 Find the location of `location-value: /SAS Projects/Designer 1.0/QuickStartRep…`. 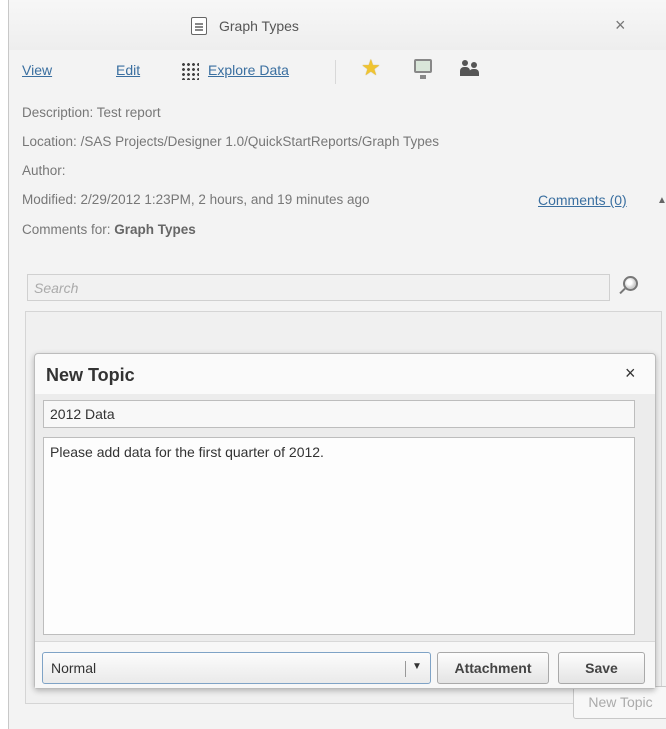

location-value: /SAS Projects/Designer 1.0/QuickStartRep… is located at coordinates (259, 141).